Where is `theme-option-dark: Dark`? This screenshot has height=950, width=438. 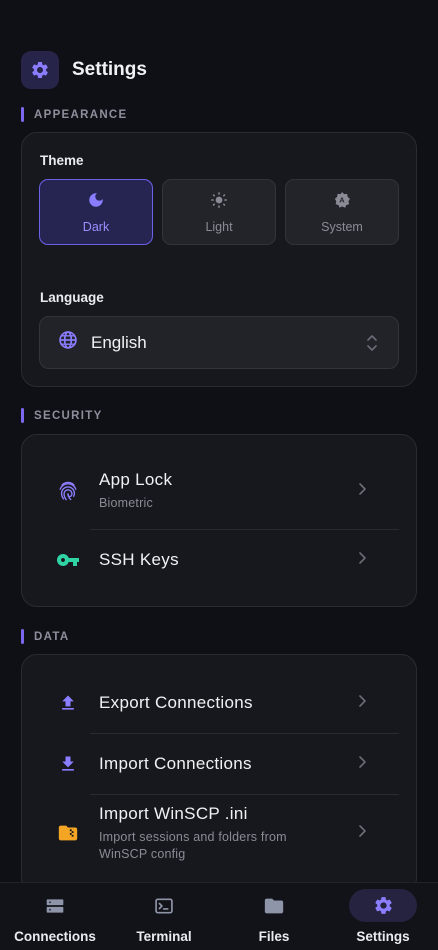 theme-option-dark: Dark is located at coordinates (96, 212).